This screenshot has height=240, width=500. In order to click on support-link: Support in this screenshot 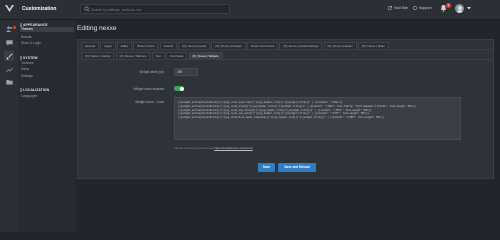, I will do `click(422, 8)`.